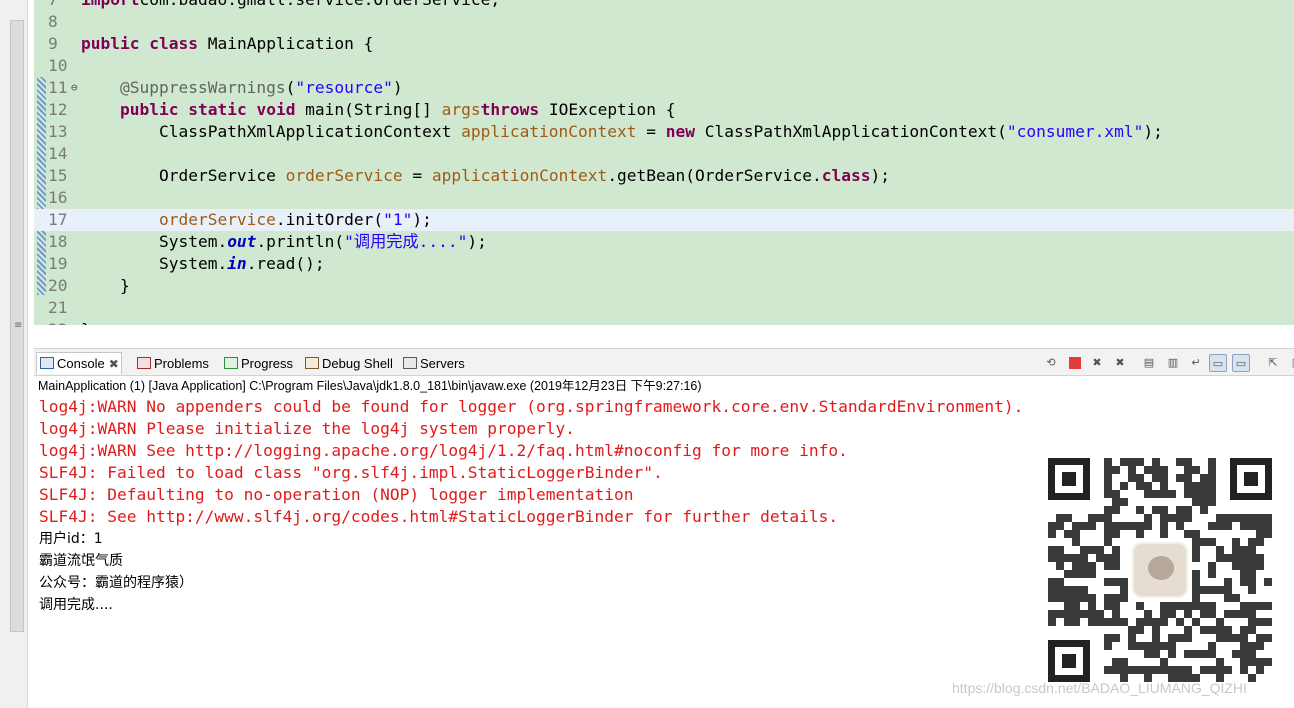 The image size is (1294, 708). I want to click on line-number: 17, so click(58, 219).